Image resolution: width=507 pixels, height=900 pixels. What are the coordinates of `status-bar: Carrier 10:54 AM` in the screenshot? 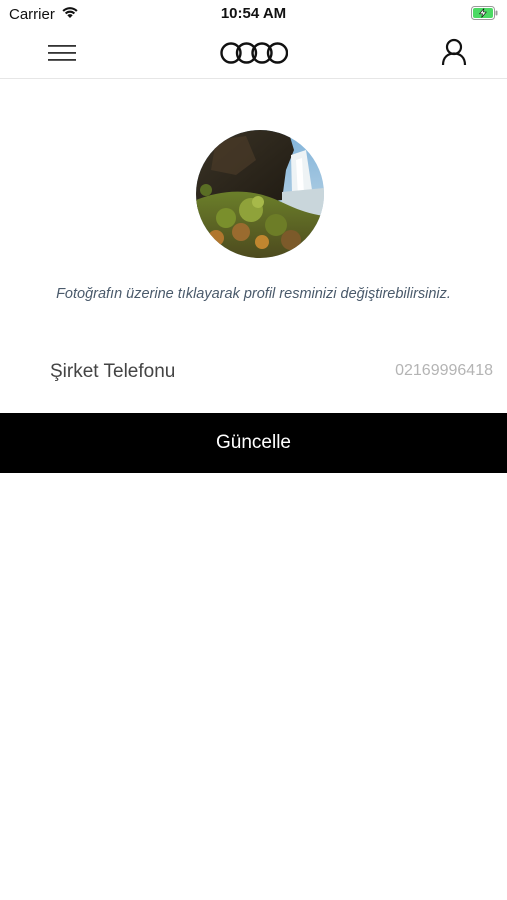 It's located at (253, 14).